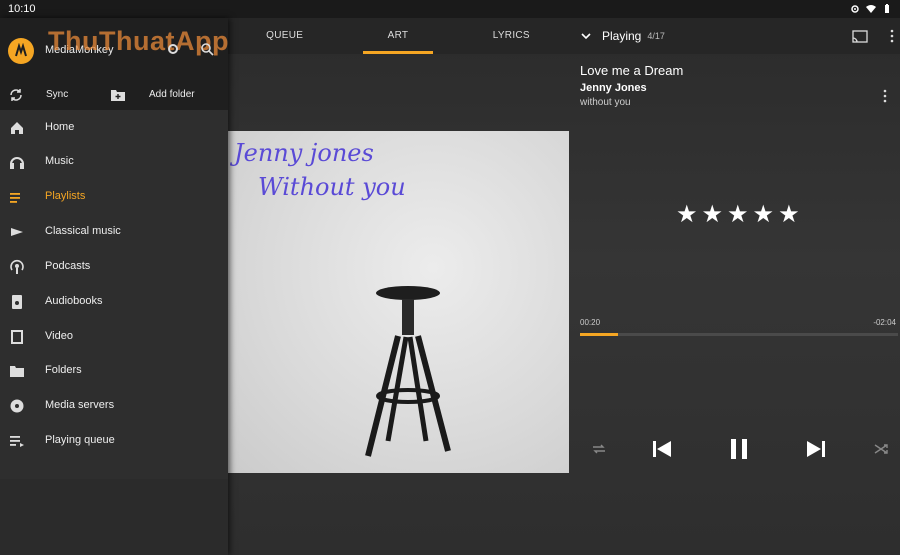 The height and width of the screenshot is (555, 900). I want to click on cast-icon, so click(860, 36).